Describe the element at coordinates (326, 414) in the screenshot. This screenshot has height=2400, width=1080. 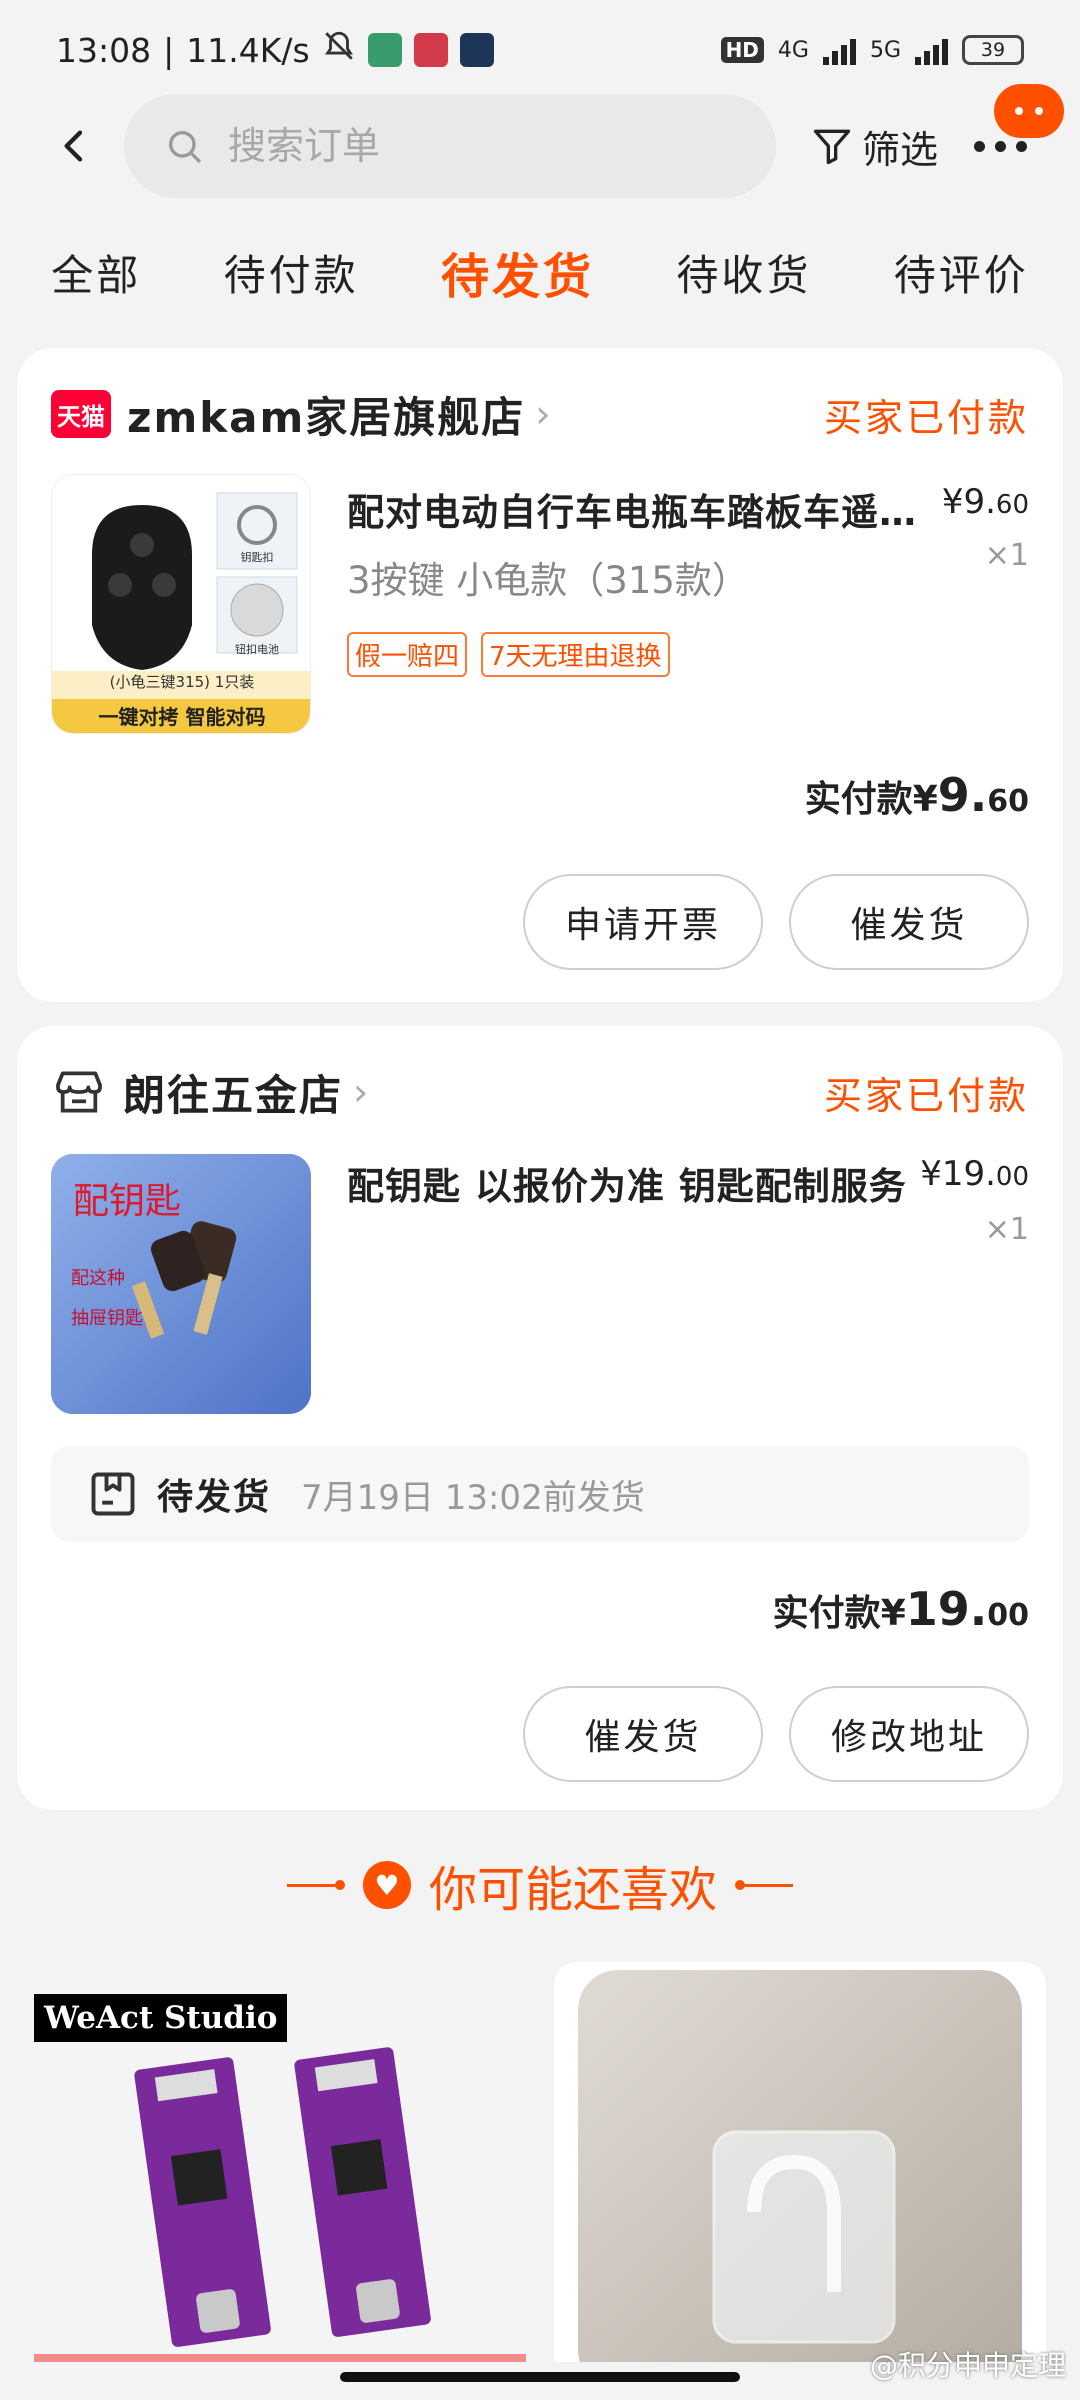
I see `shop-name: zmkam家居旗舰店` at that location.